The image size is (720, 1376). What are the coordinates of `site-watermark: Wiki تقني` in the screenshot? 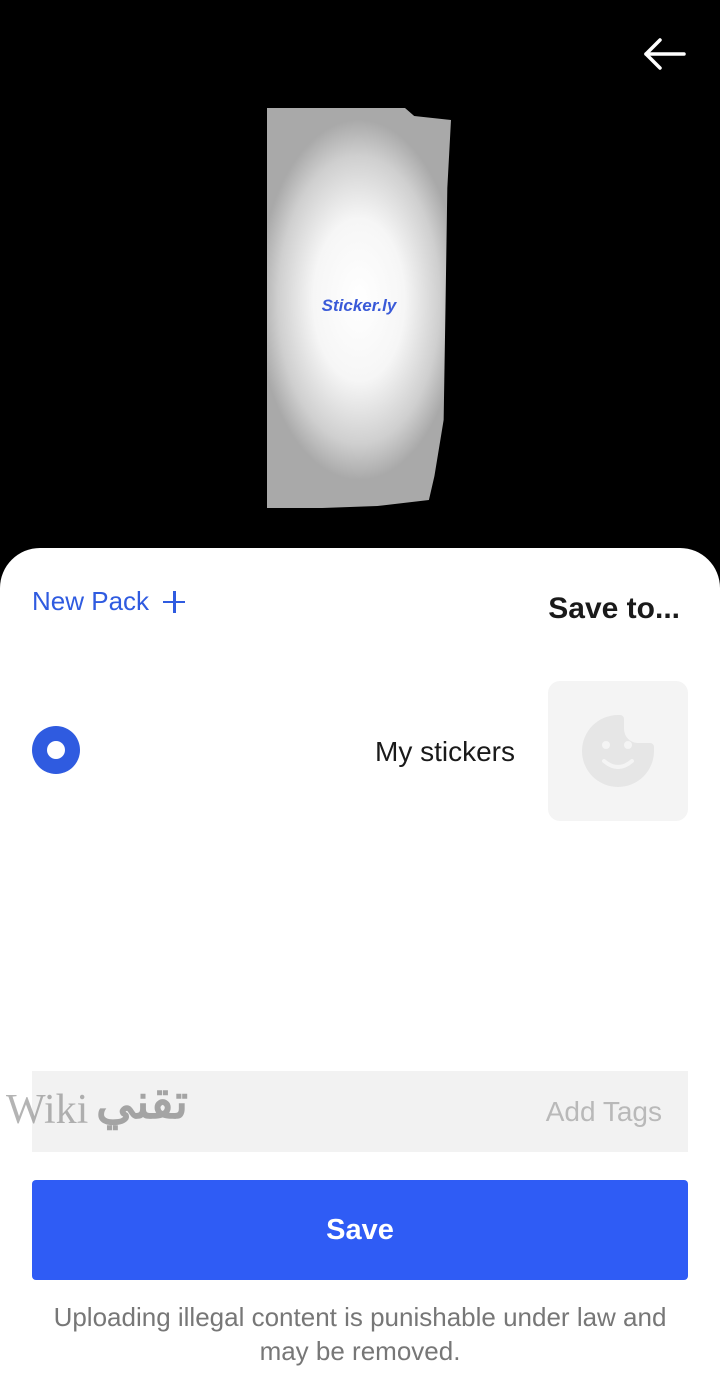 It's located at (120, 1116).